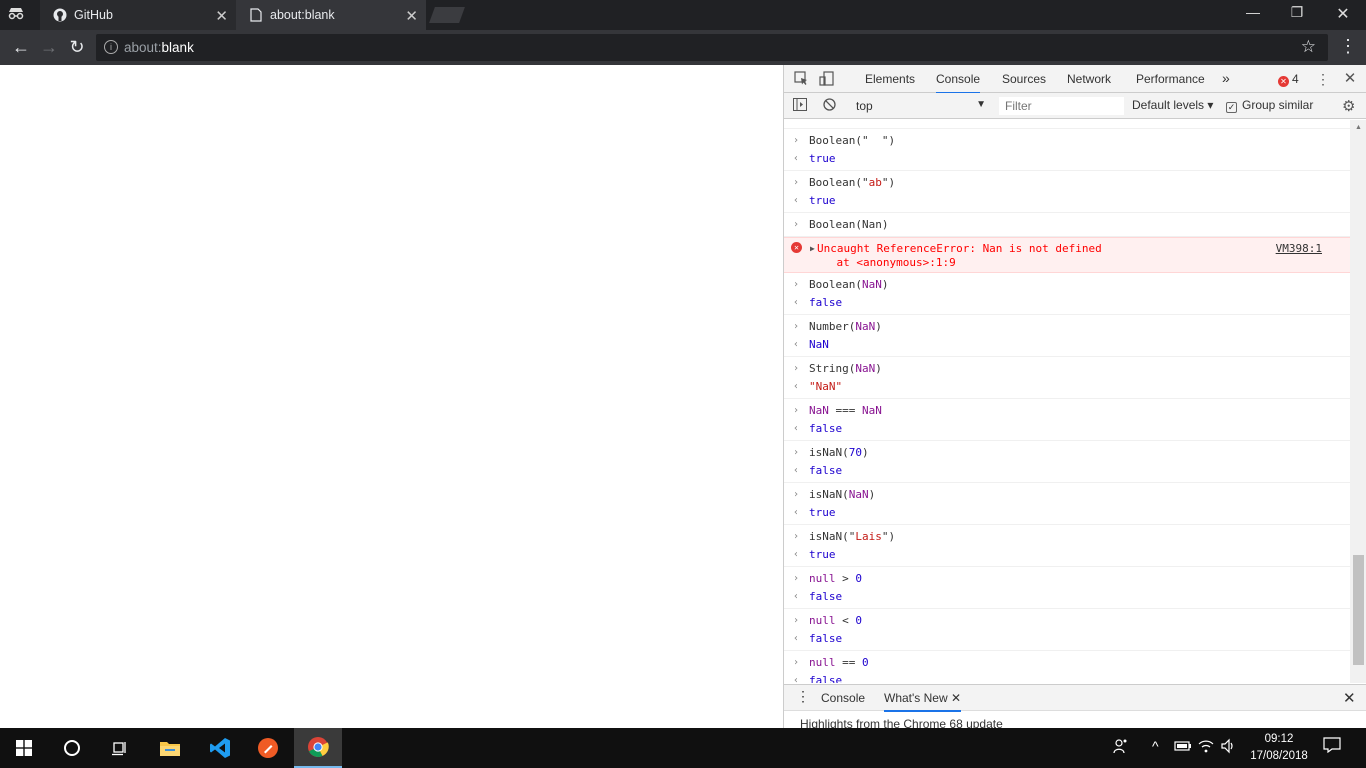  I want to click on tab-performance: Performance, so click(1170, 79).